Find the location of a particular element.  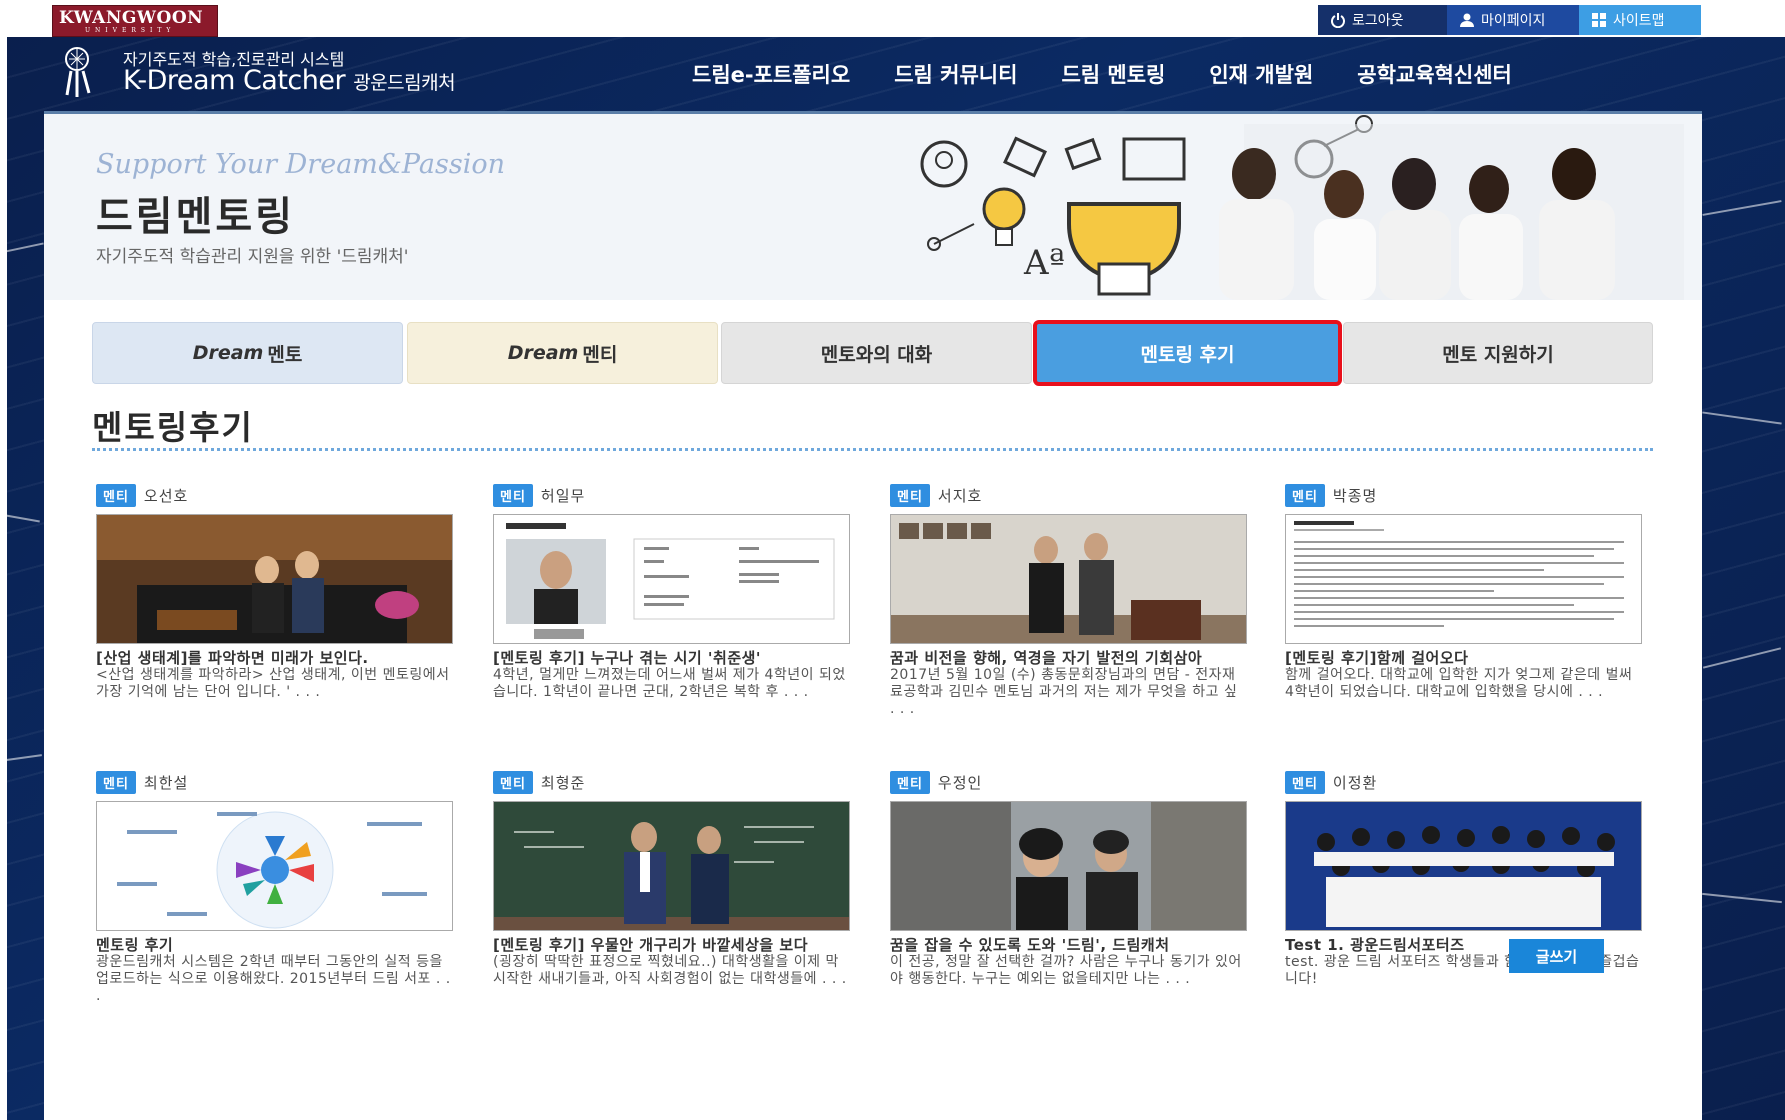

tab-mentor-apply: 멘토 지원하기 is located at coordinates (1498, 353).